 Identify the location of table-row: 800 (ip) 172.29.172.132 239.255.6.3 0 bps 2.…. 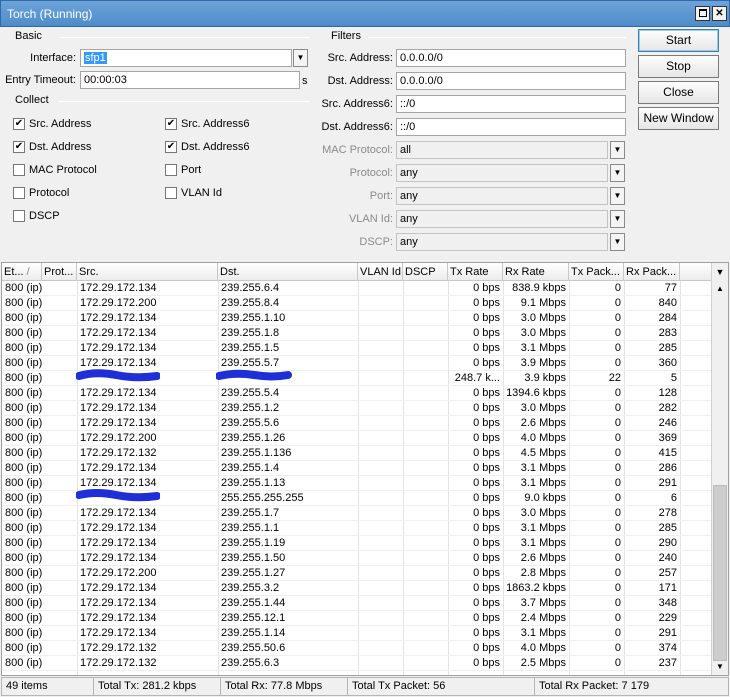
(356, 663).